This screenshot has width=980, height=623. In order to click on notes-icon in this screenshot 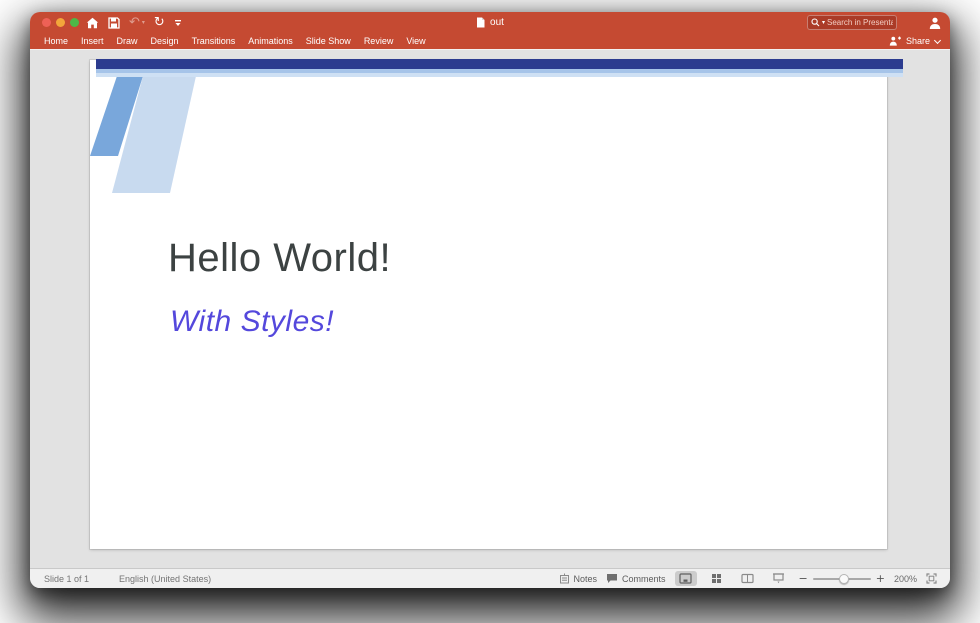, I will do `click(564, 578)`.